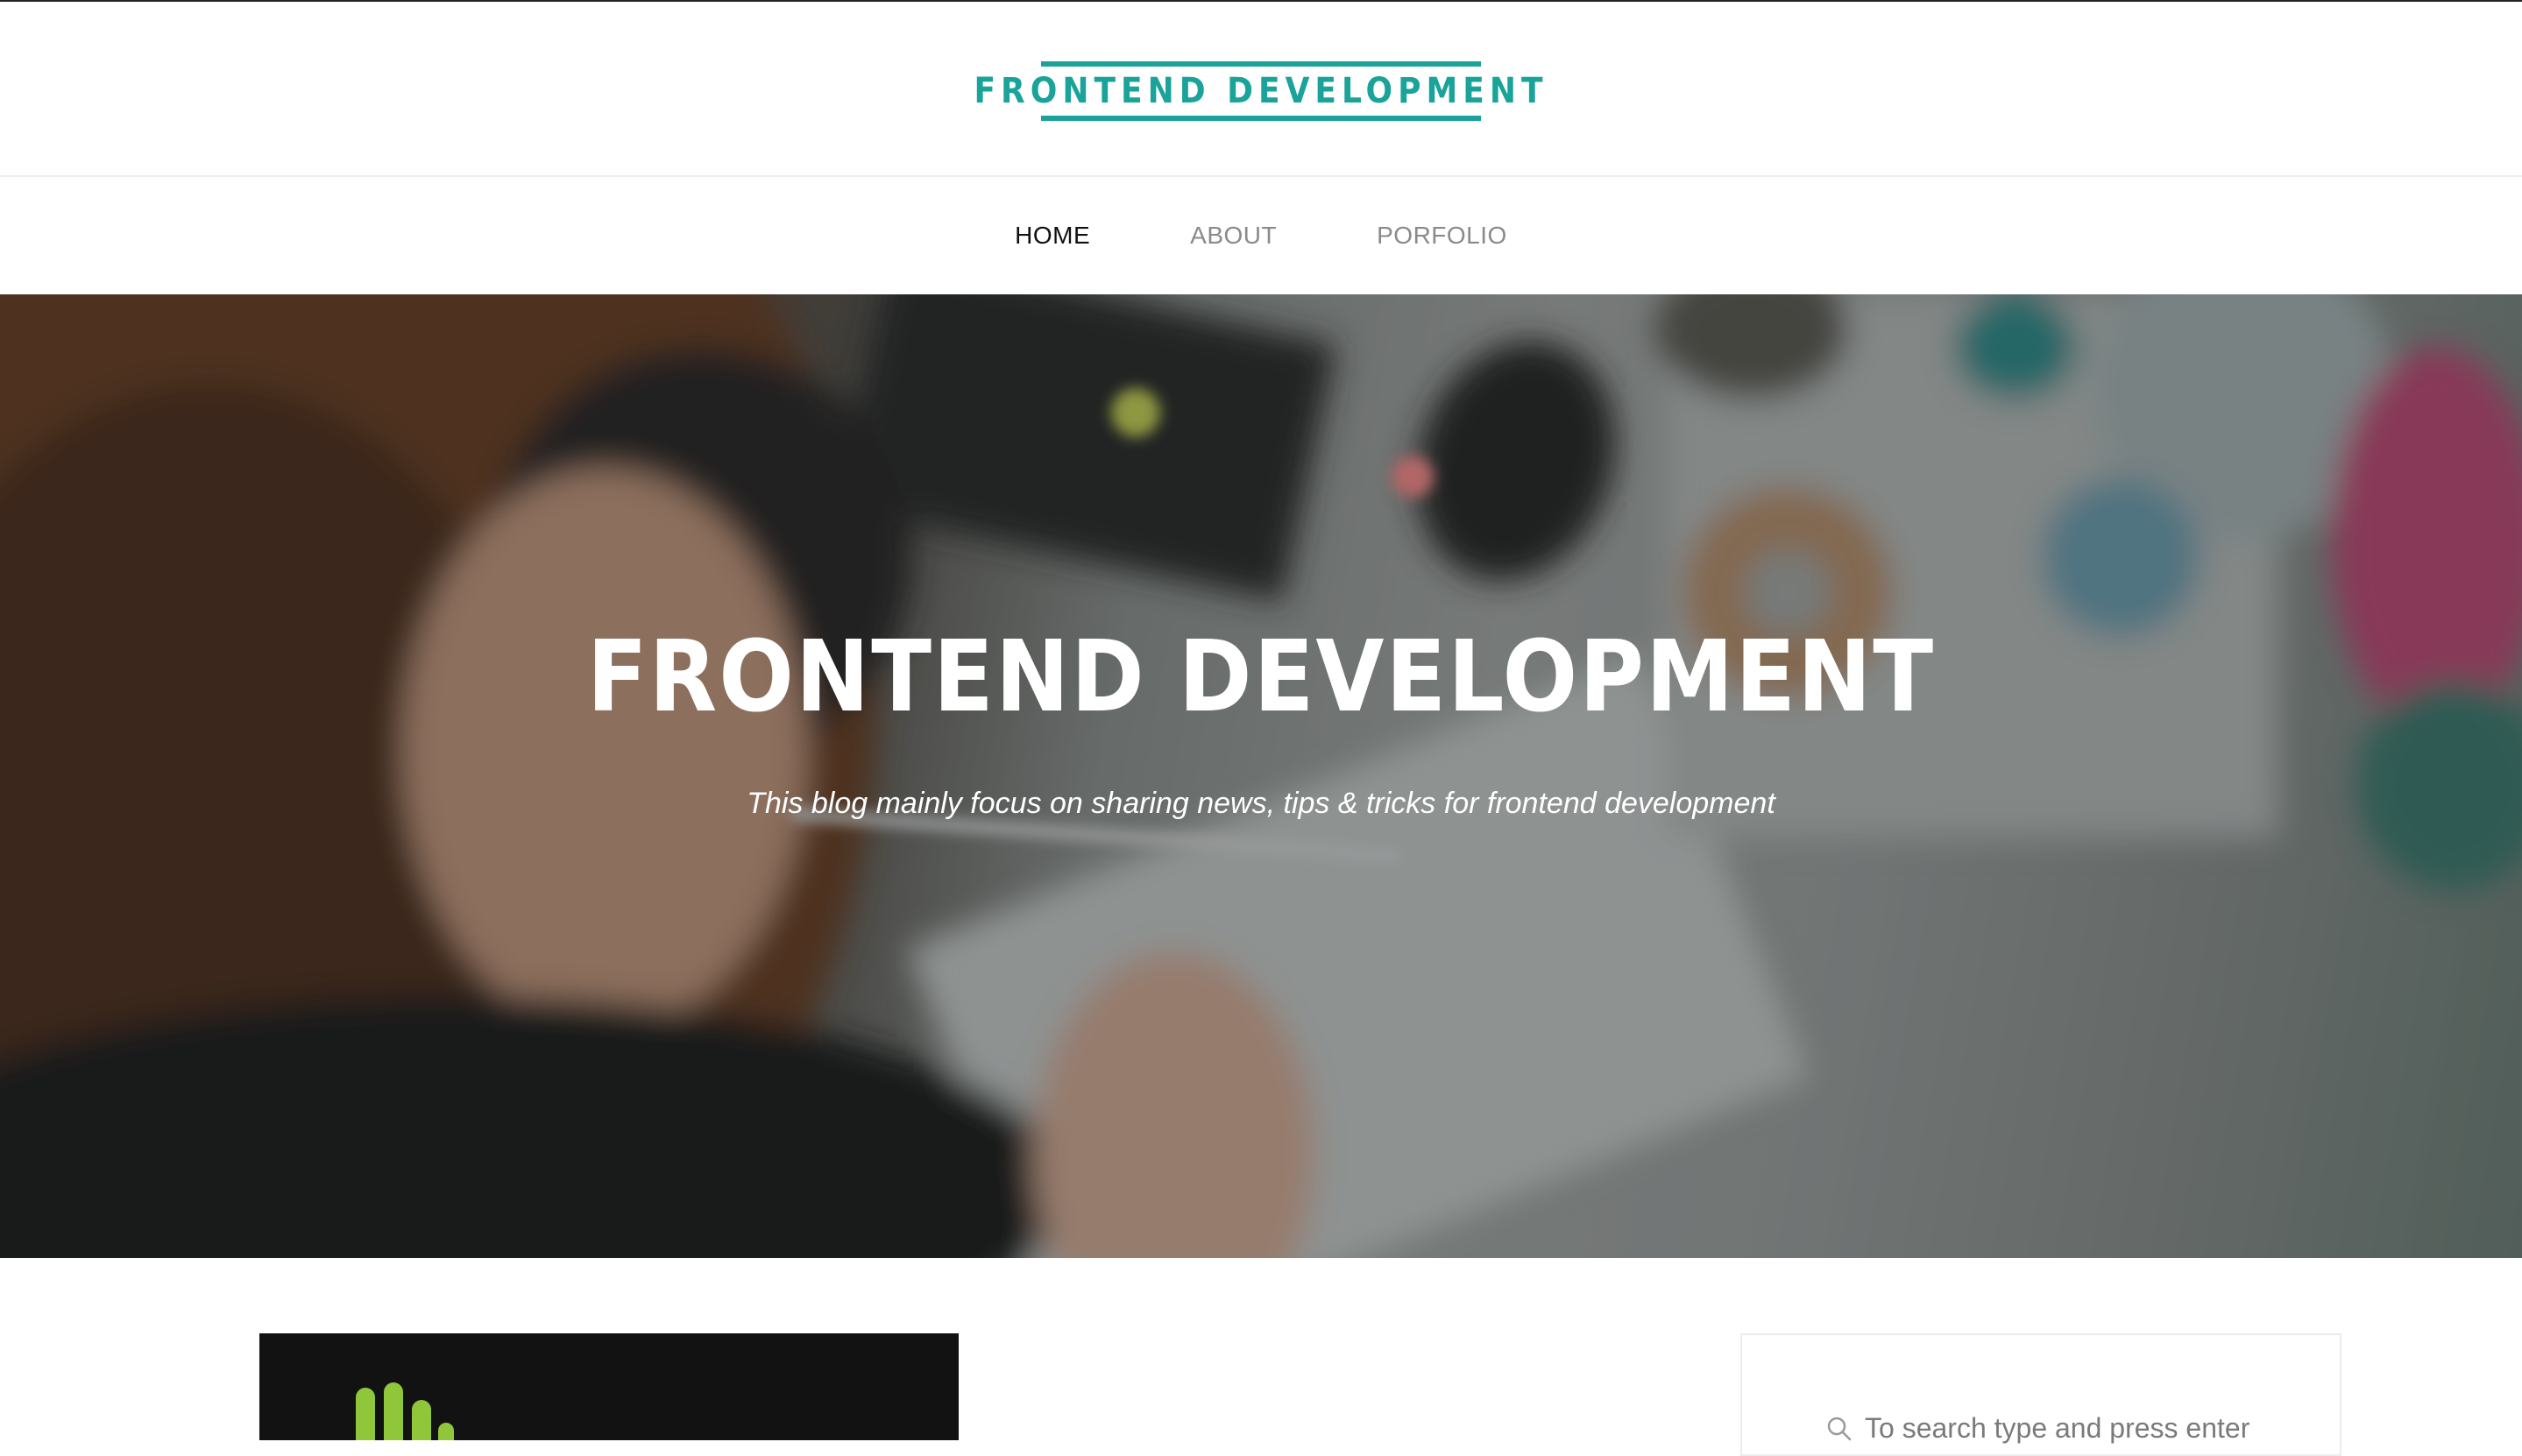 The width and height of the screenshot is (2522, 1456). I want to click on hand-logo-icon, so click(405, 1411).